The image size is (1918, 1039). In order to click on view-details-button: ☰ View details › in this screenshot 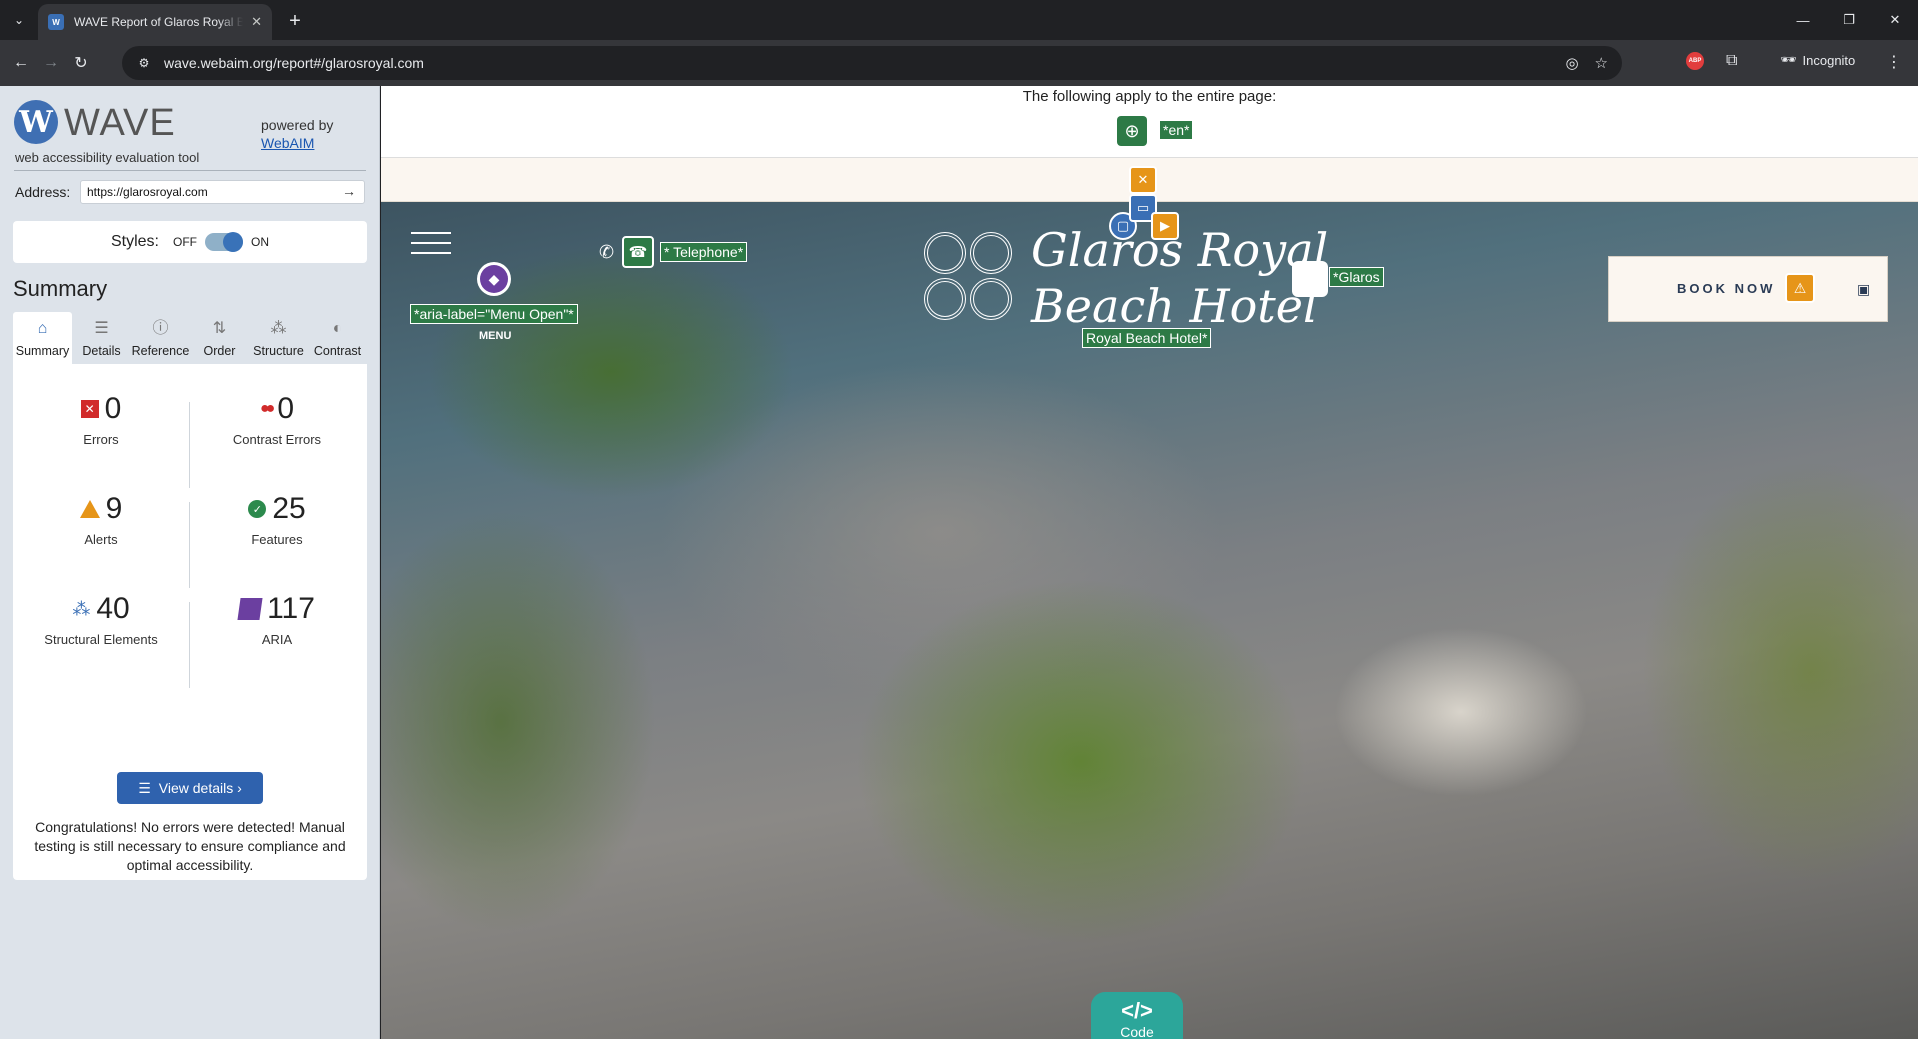, I will do `click(190, 788)`.